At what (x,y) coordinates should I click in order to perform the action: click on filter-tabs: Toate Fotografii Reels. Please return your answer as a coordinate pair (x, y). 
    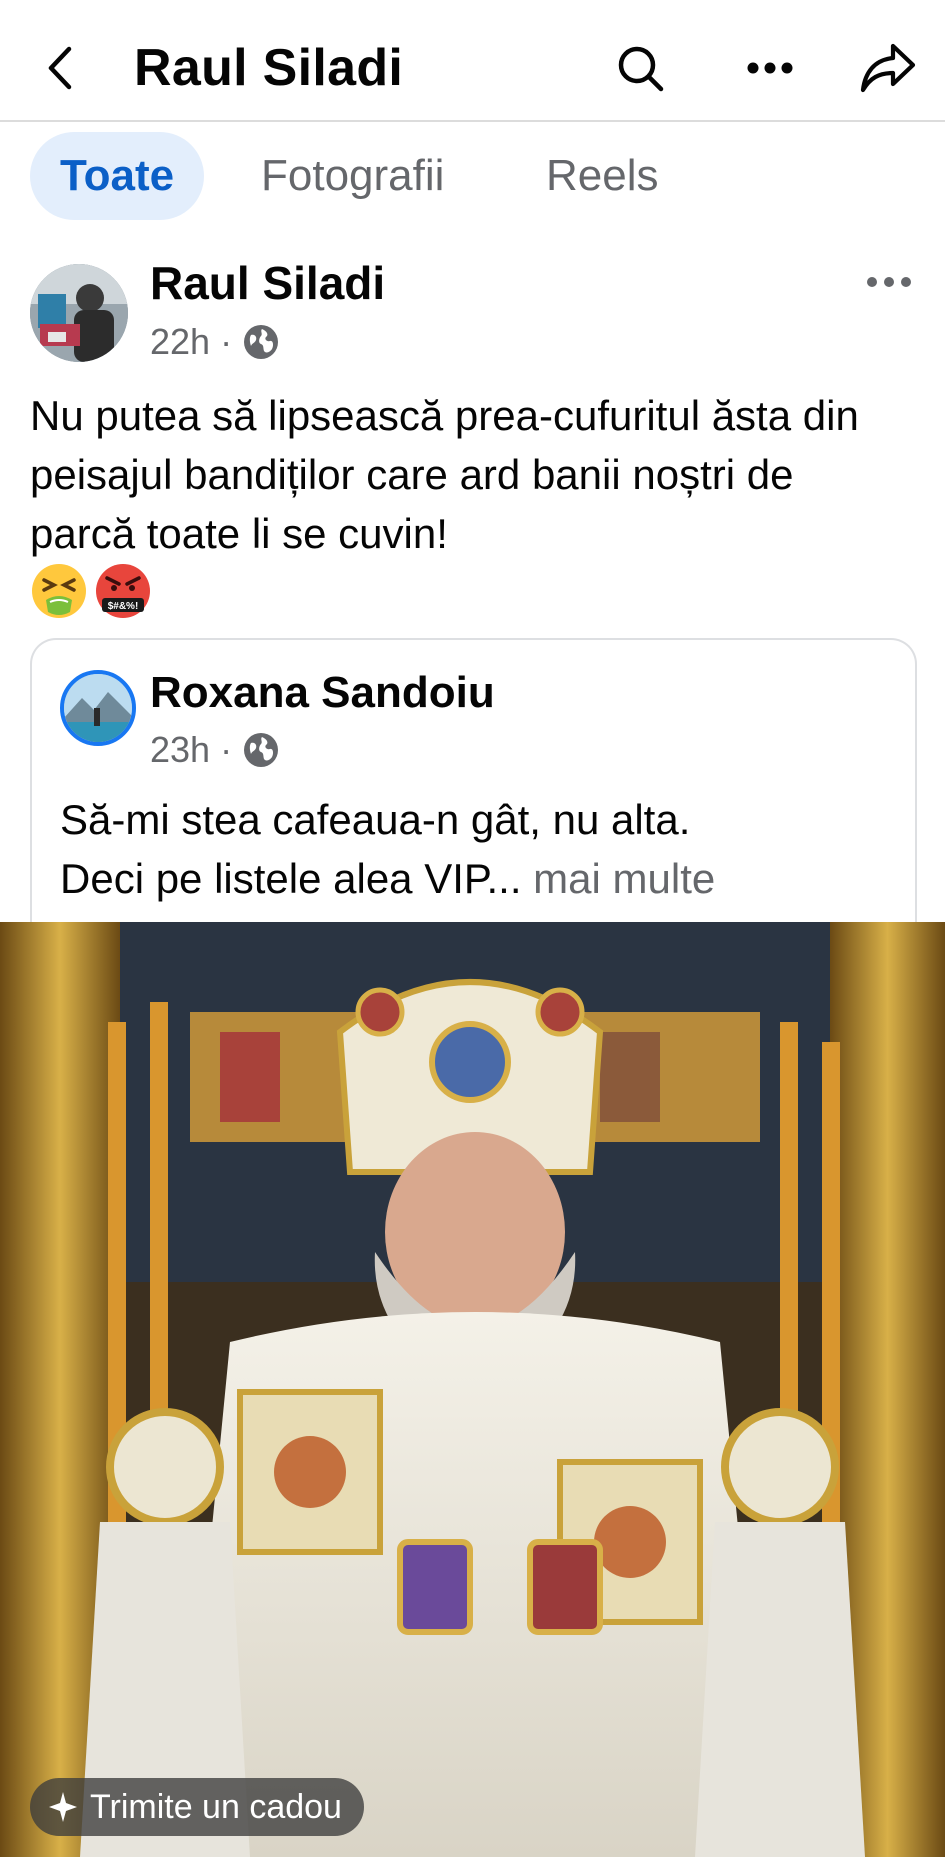
    Looking at the image, I should click on (472, 176).